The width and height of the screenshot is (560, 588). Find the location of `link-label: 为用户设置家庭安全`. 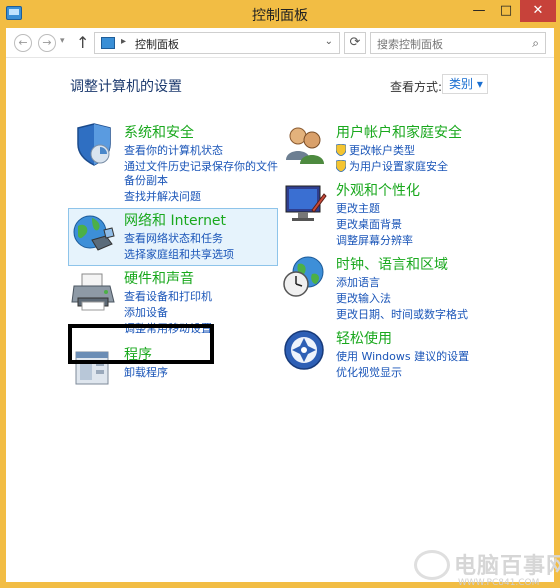

link-label: 为用户设置家庭安全 is located at coordinates (398, 166).